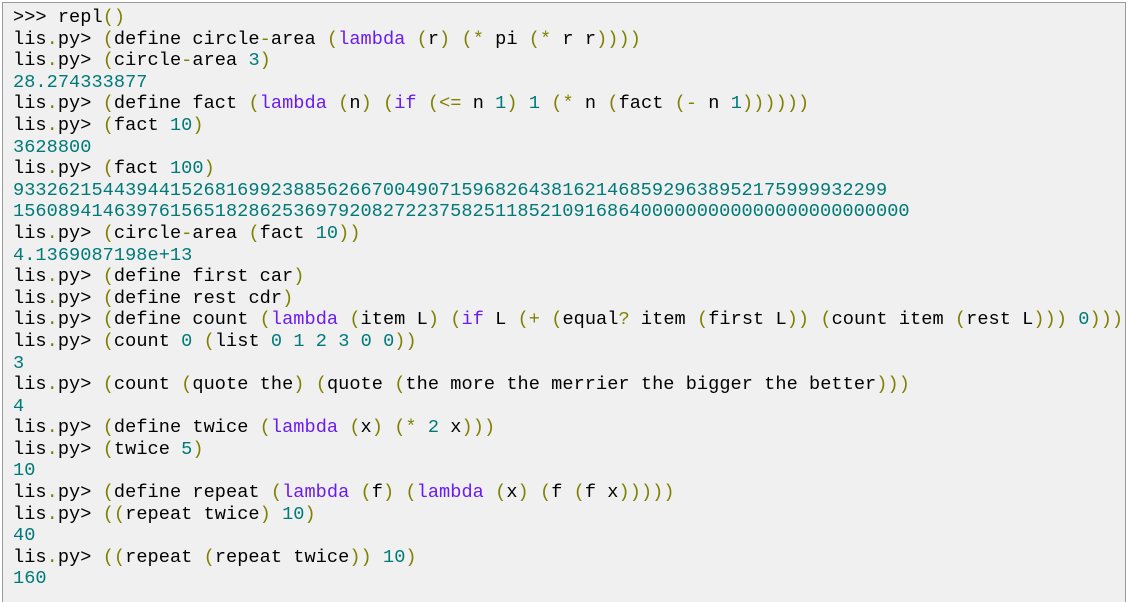 The image size is (1138, 602). I want to click on number-literal: 2, so click(433, 428).